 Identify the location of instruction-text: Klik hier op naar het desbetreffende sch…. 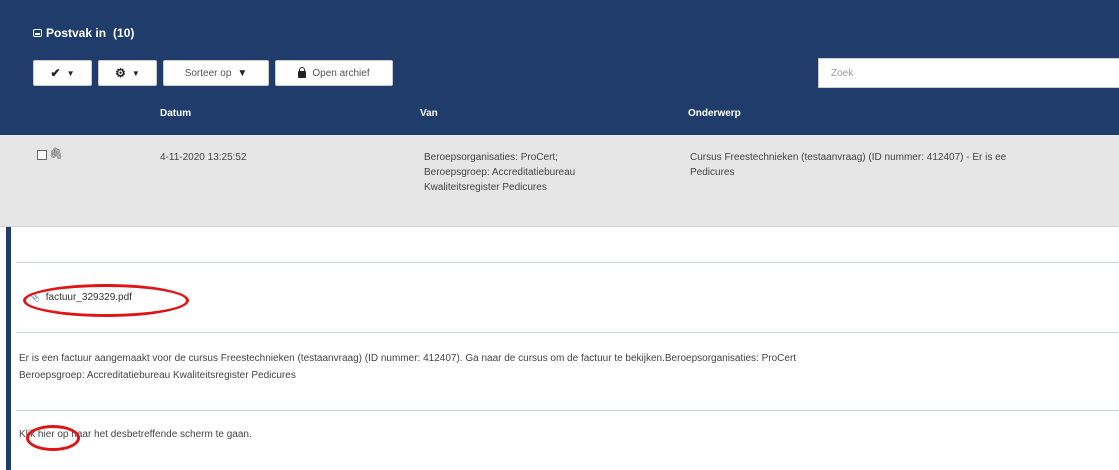
(135, 434).